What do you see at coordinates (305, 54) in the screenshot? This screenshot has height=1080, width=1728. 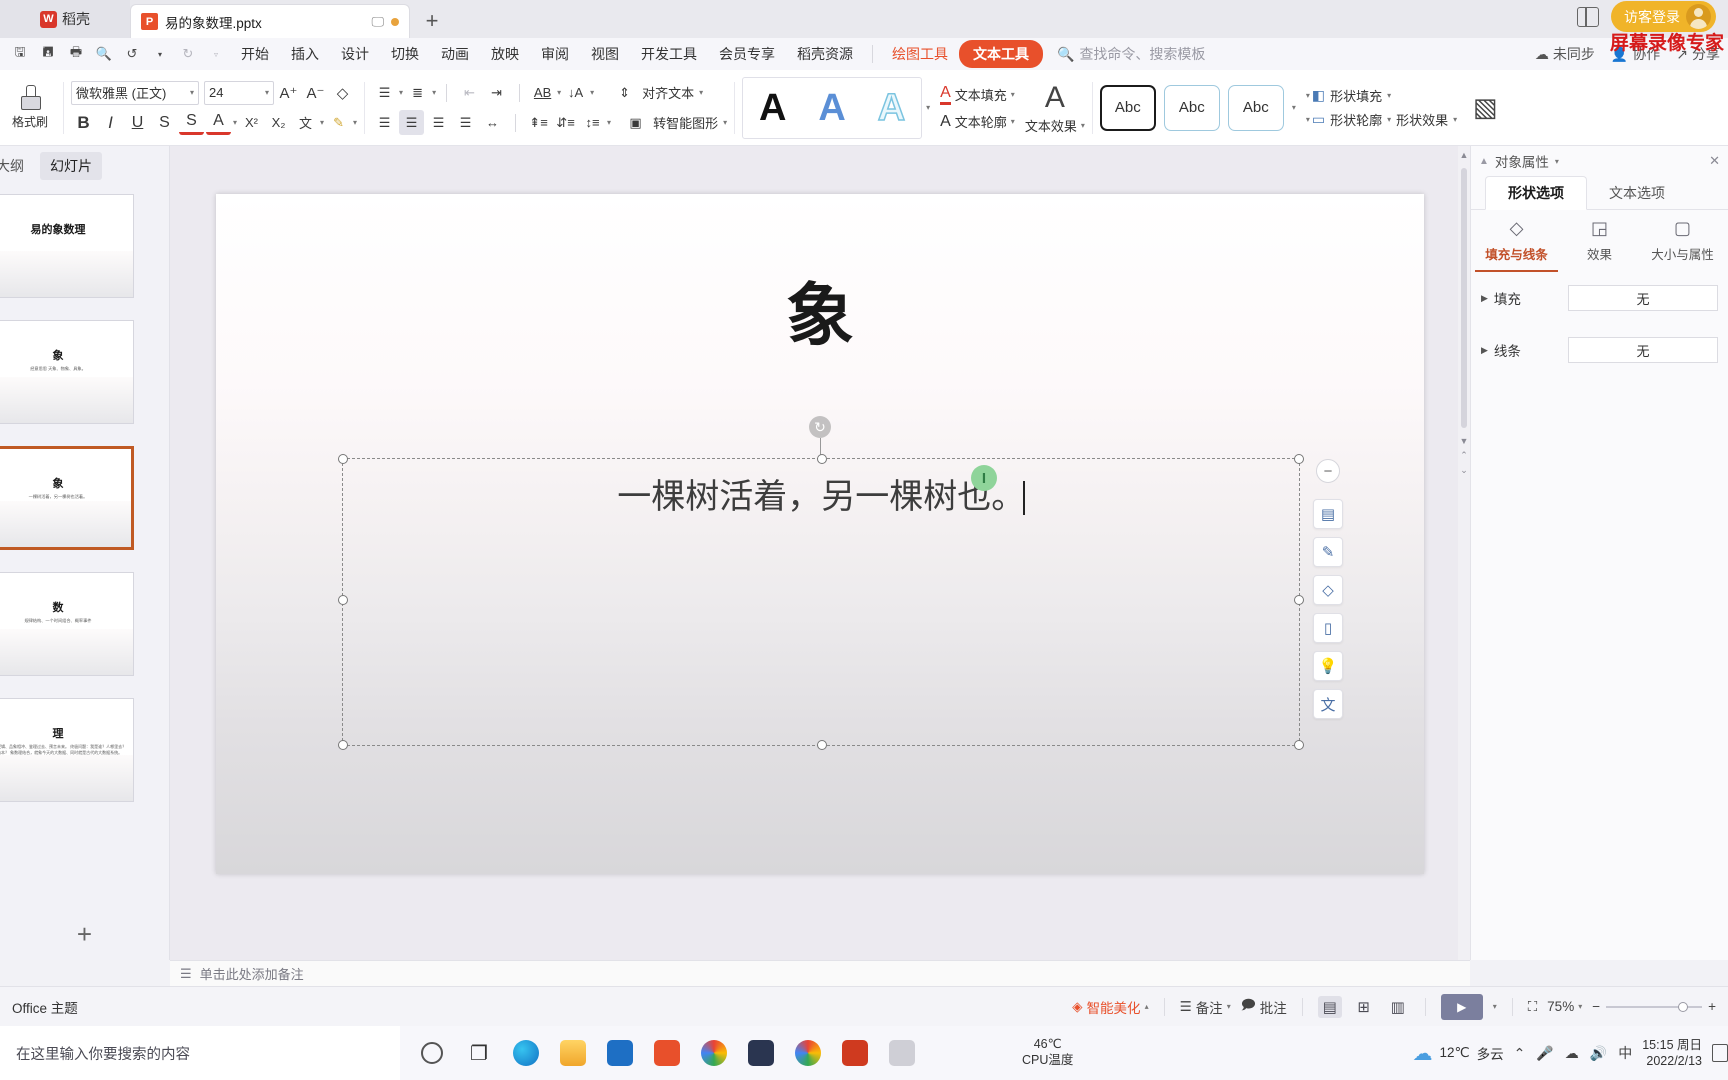 I see `menu-item-insert: 插入` at bounding box center [305, 54].